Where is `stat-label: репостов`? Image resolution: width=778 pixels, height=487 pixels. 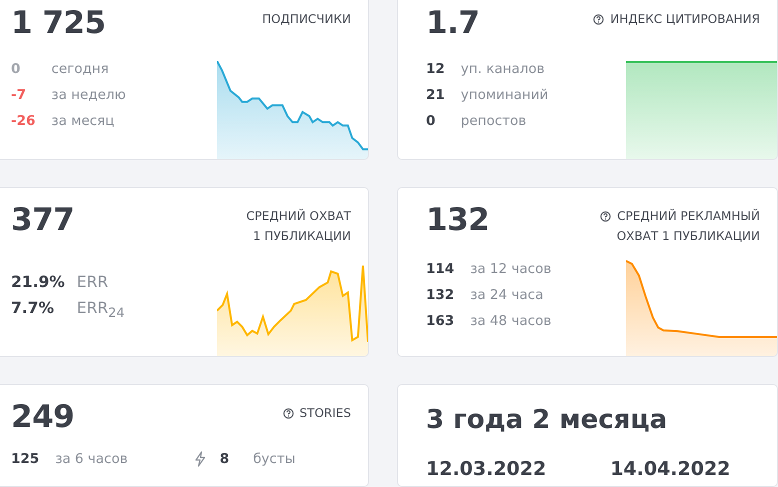 stat-label: репостов is located at coordinates (494, 121).